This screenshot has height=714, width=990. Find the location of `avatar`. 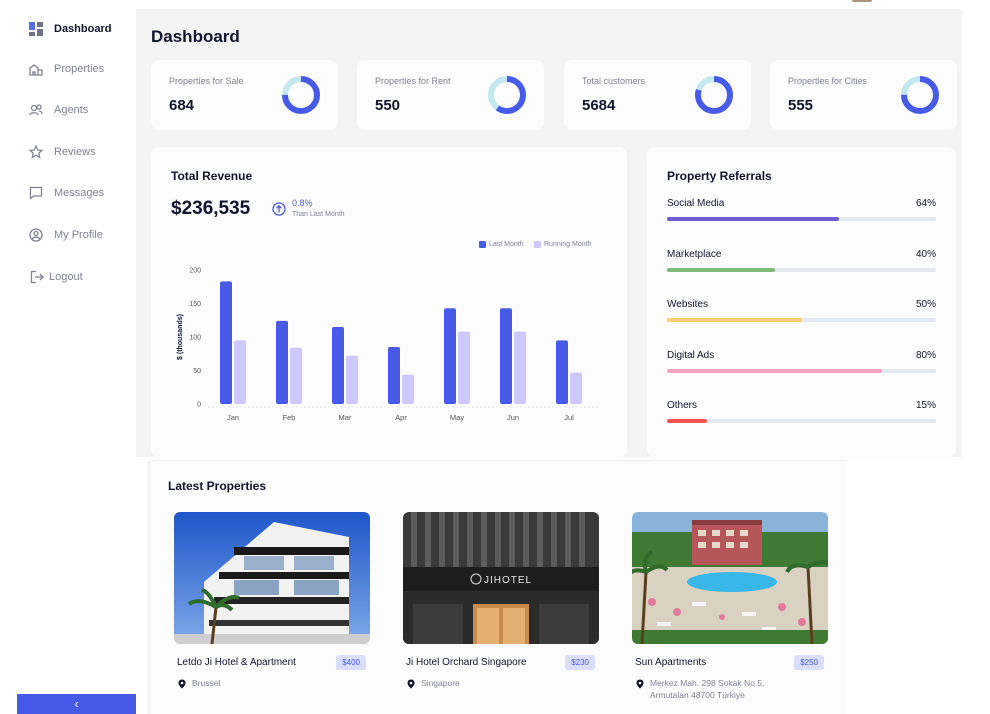

avatar is located at coordinates (862, 1).